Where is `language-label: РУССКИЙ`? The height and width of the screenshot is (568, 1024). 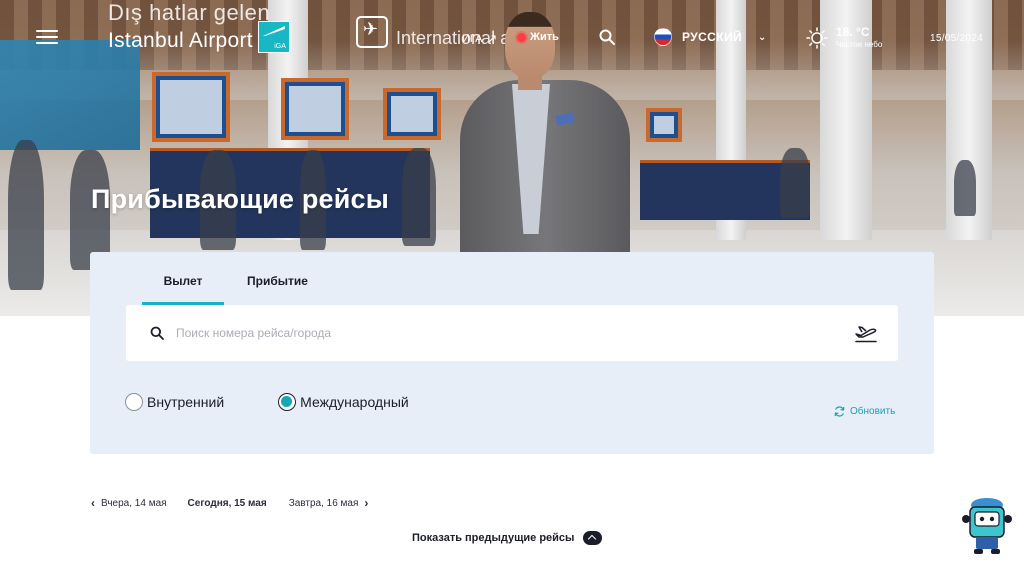 language-label: РУССКИЙ is located at coordinates (712, 37).